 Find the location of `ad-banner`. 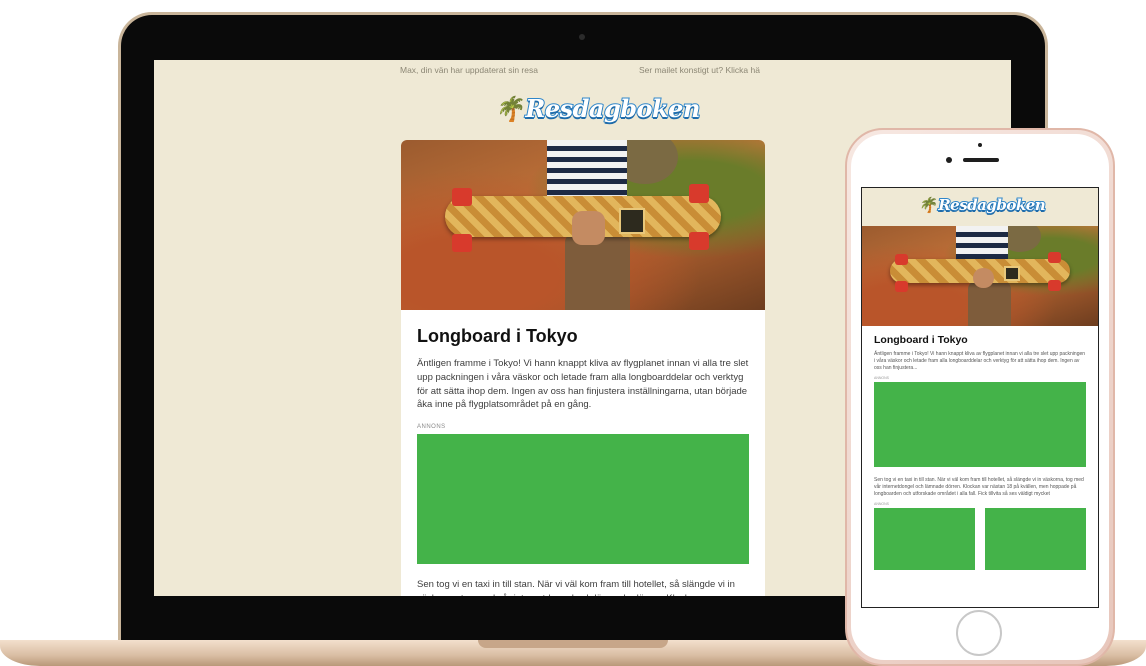

ad-banner is located at coordinates (583, 499).